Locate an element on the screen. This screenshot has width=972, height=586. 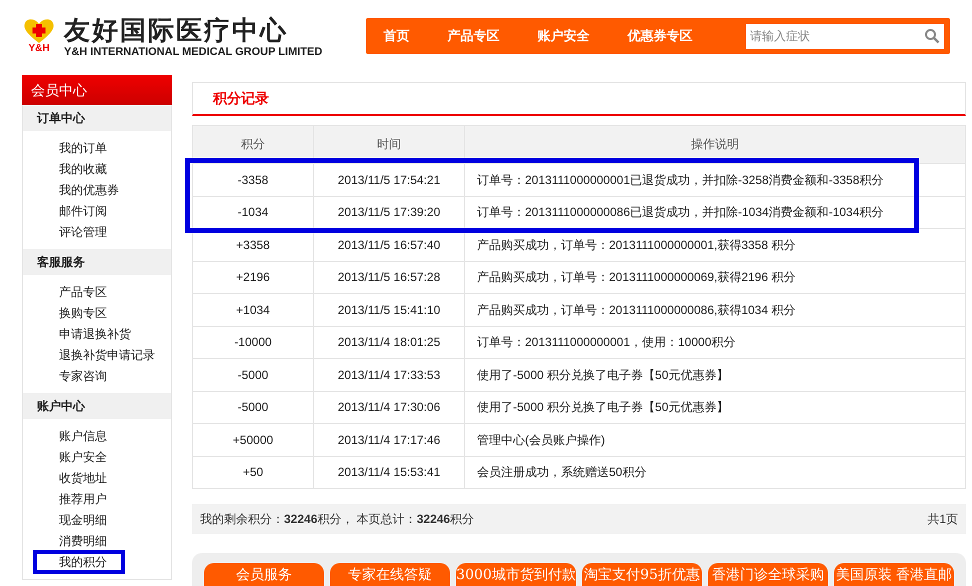
time-cell: 2013/11/4 18:01:25 is located at coordinates (389, 342).